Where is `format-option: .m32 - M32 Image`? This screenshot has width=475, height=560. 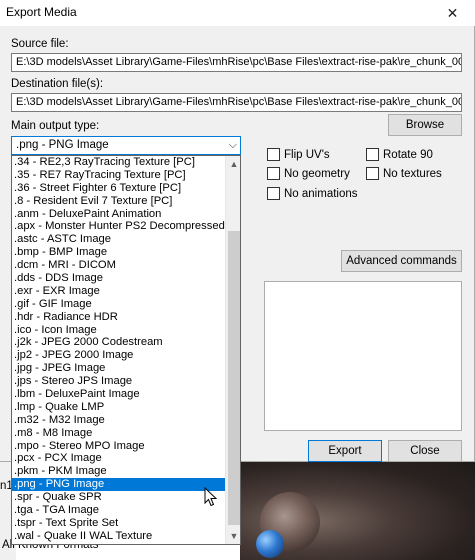 format-option: .m32 - M32 Image is located at coordinates (118, 420).